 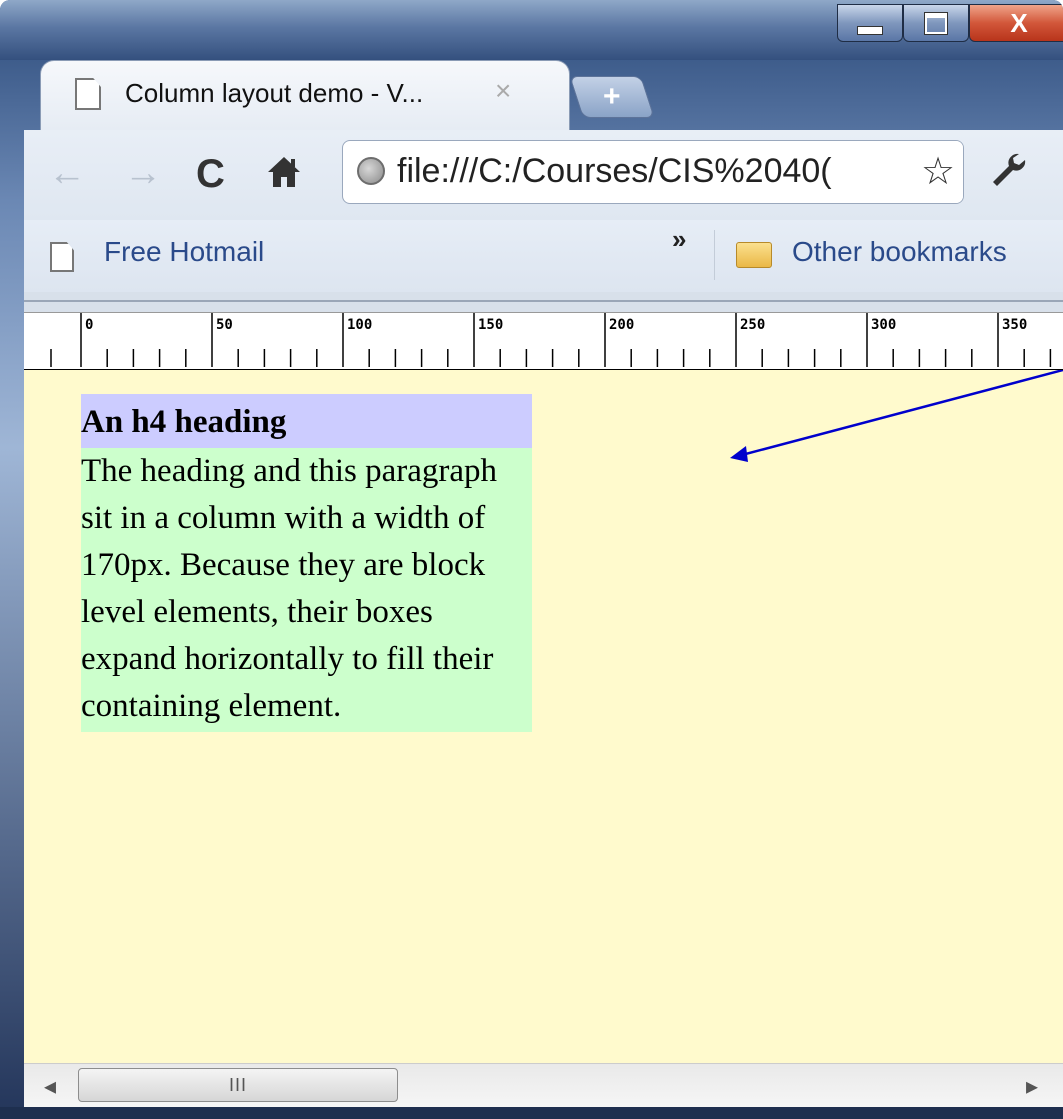 I want to click on annotation-arrow, so click(x=896, y=416).